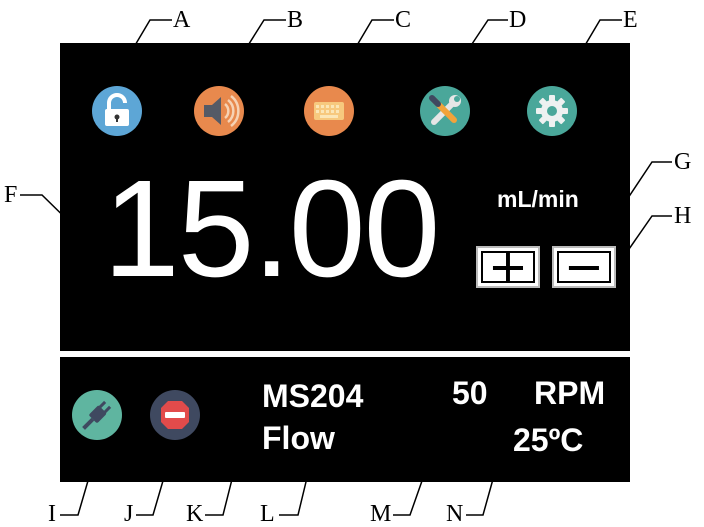 This screenshot has width=704, height=527. I want to click on callout-a: A, so click(182, 20).